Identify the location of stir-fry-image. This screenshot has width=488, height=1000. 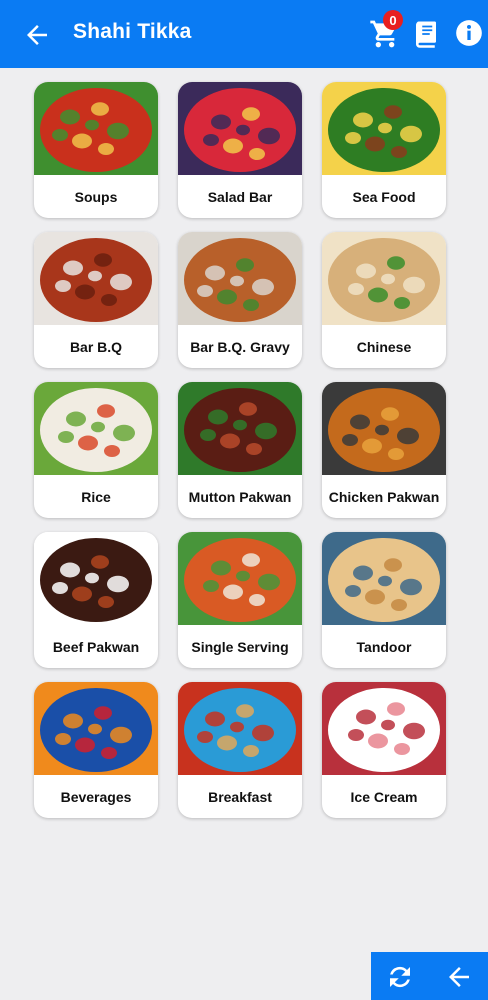
(384, 278).